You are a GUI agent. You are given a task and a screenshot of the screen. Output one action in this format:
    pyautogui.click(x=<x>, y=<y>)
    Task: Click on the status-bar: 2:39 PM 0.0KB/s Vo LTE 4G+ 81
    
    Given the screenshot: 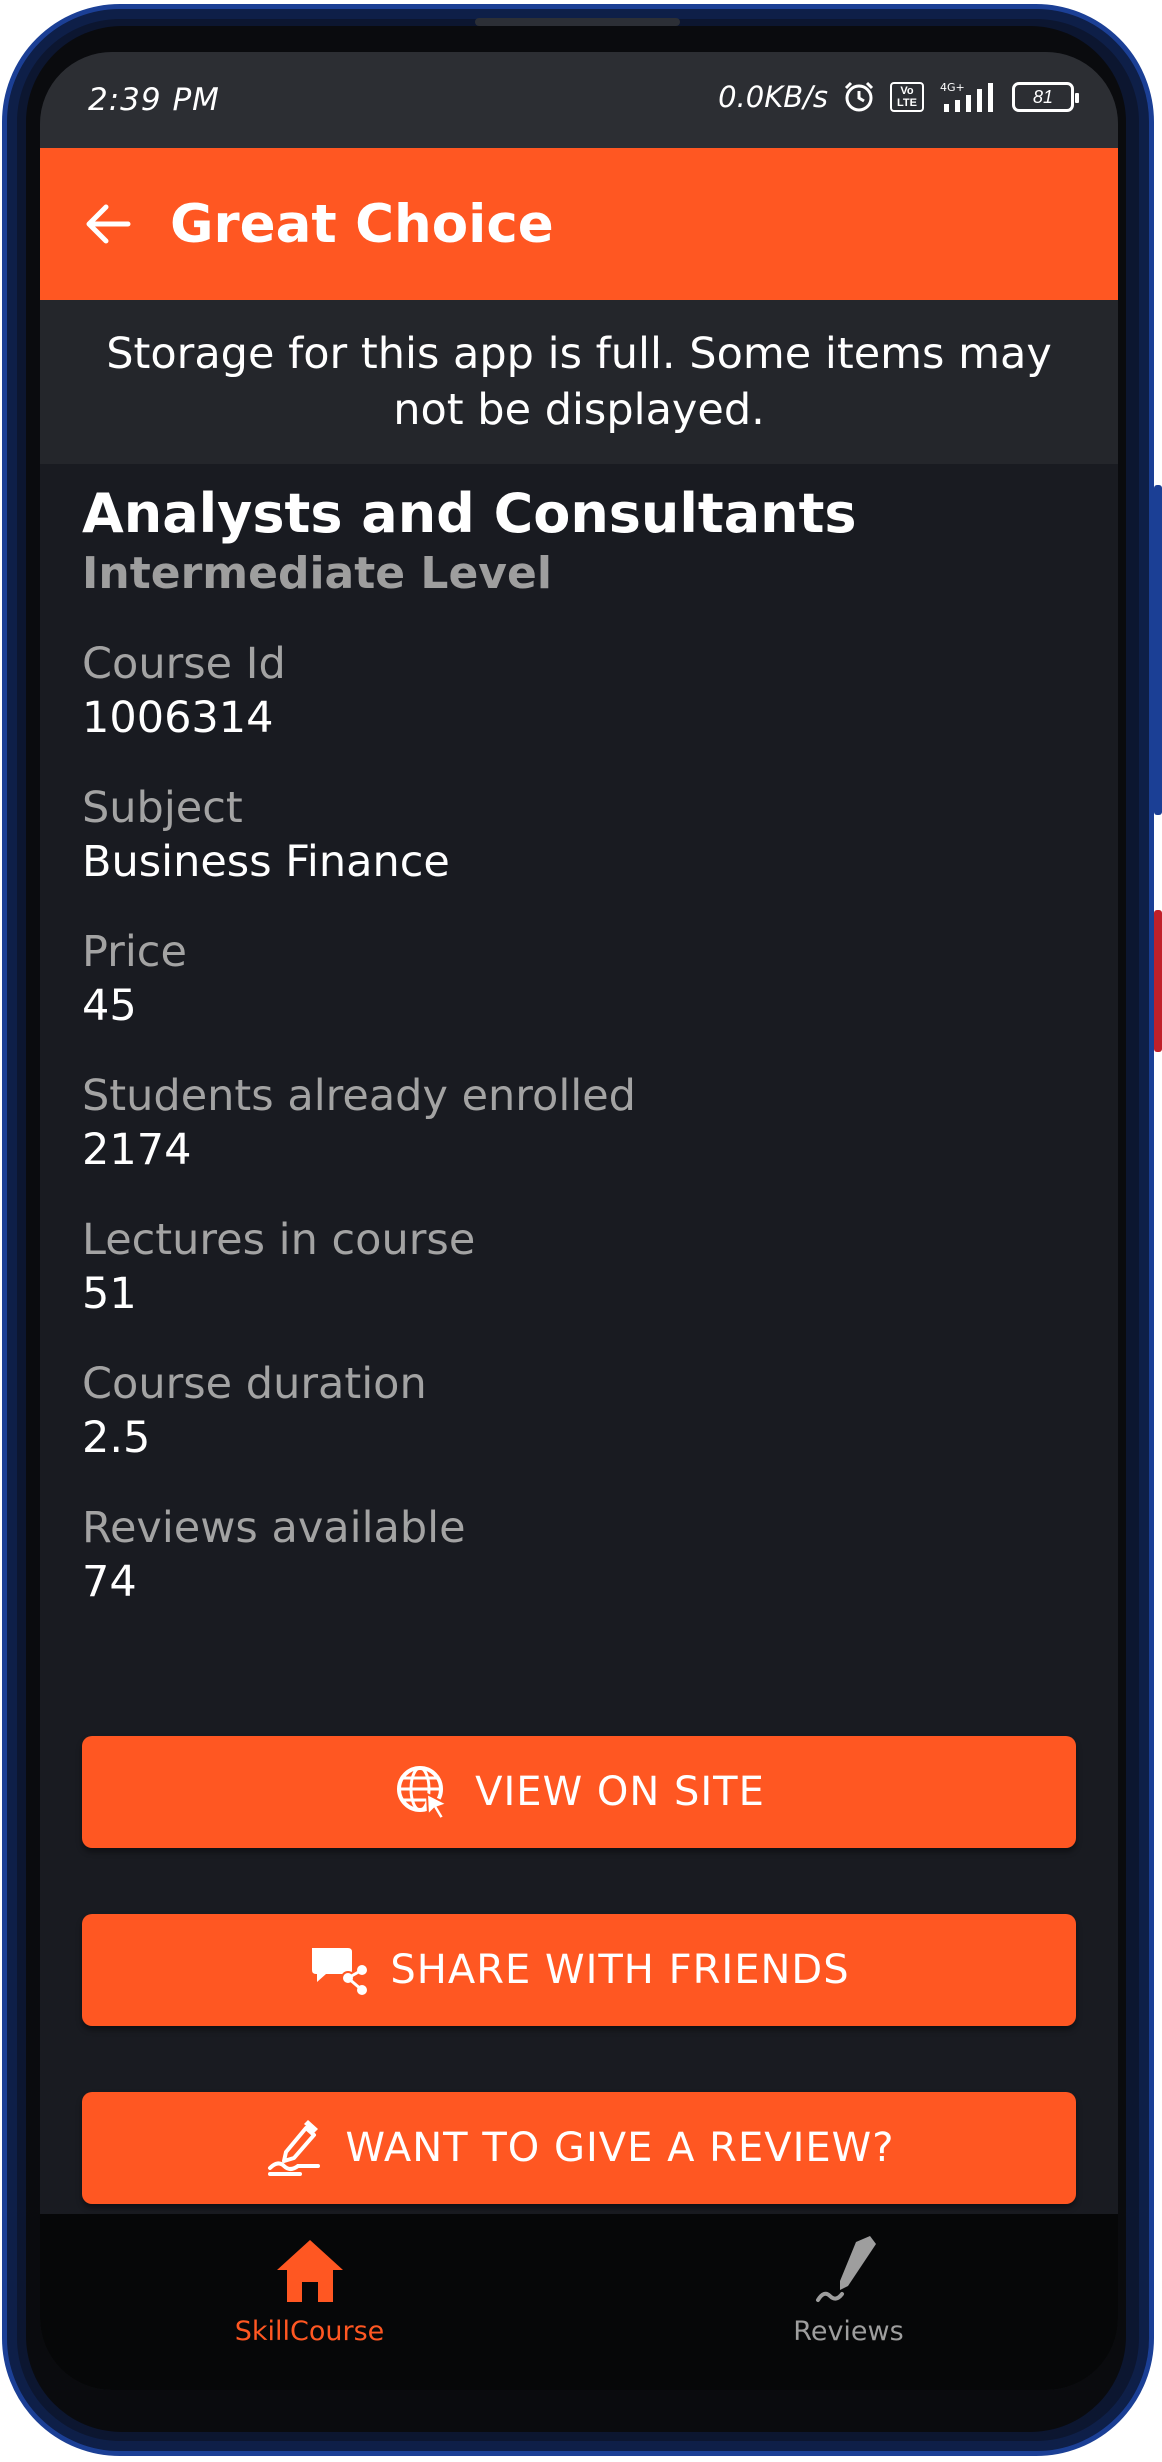 What is the action you would take?
    pyautogui.click(x=579, y=100)
    